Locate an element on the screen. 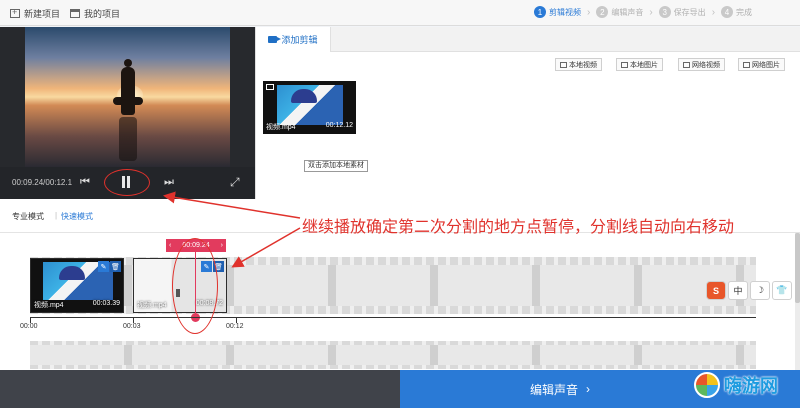 The image size is (800, 408). audio-track is located at coordinates (393, 355).